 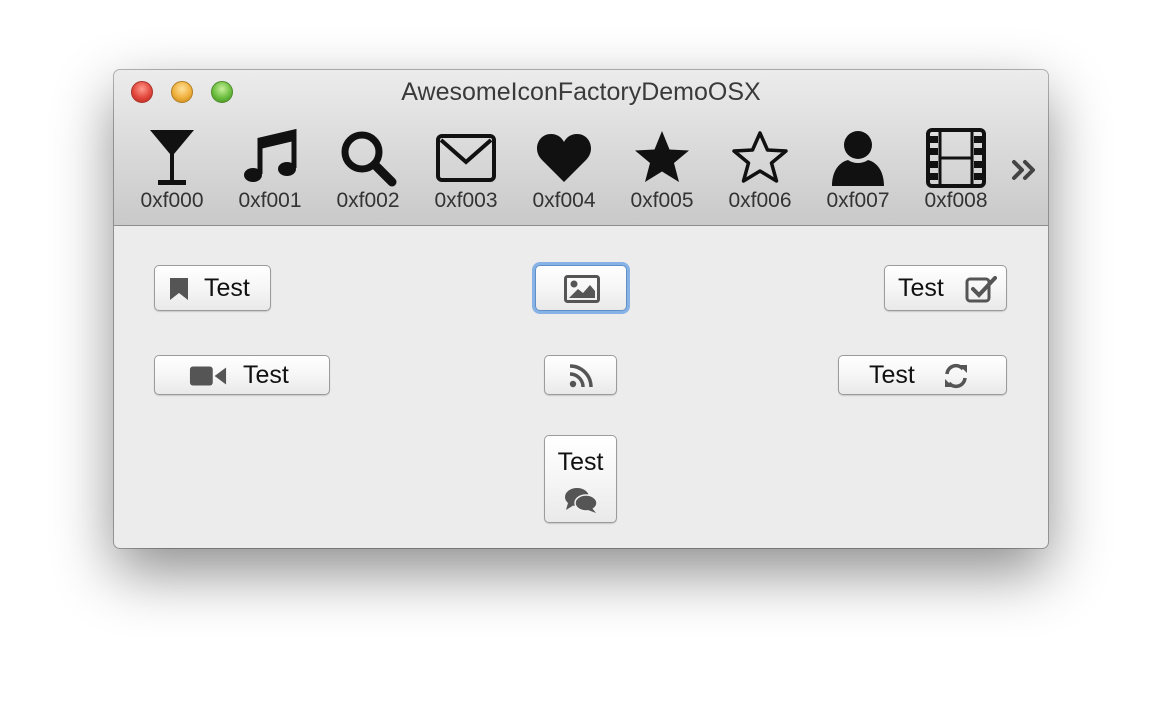 I want to click on toolbar-item-label: 0xf005, so click(x=662, y=200).